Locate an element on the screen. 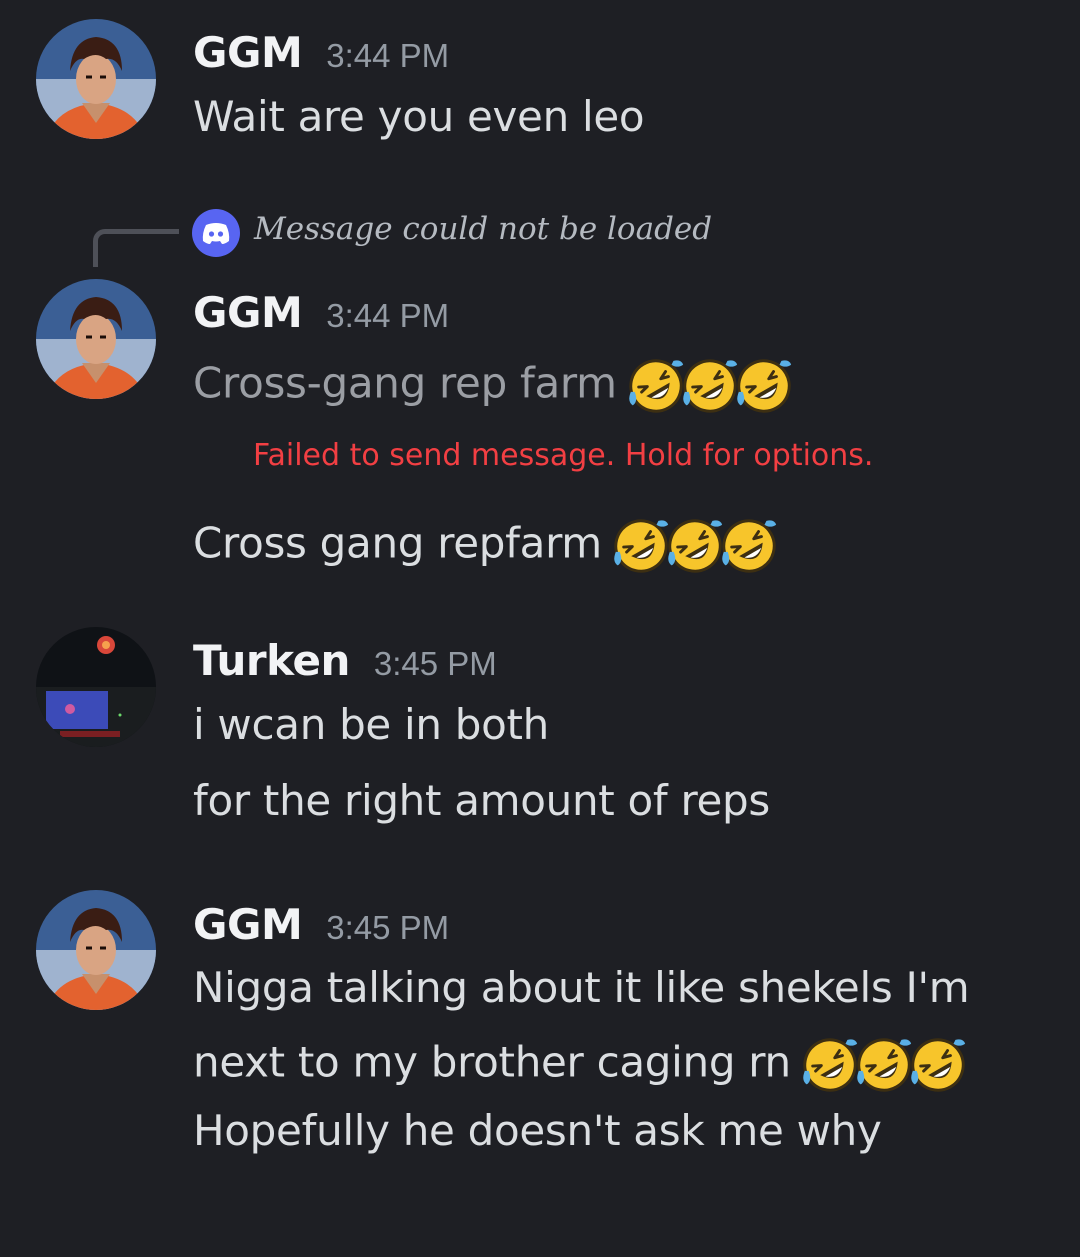  username: Turken is located at coordinates (271, 660).